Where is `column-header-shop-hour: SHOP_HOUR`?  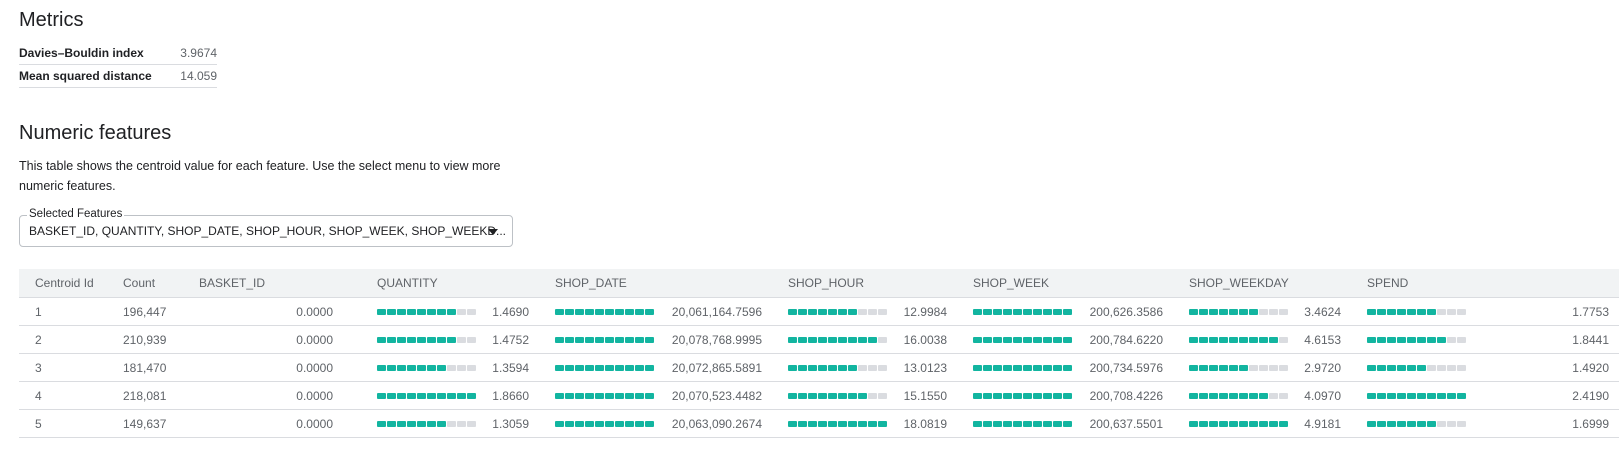 column-header-shop-hour: SHOP_HOUR is located at coordinates (864, 283).